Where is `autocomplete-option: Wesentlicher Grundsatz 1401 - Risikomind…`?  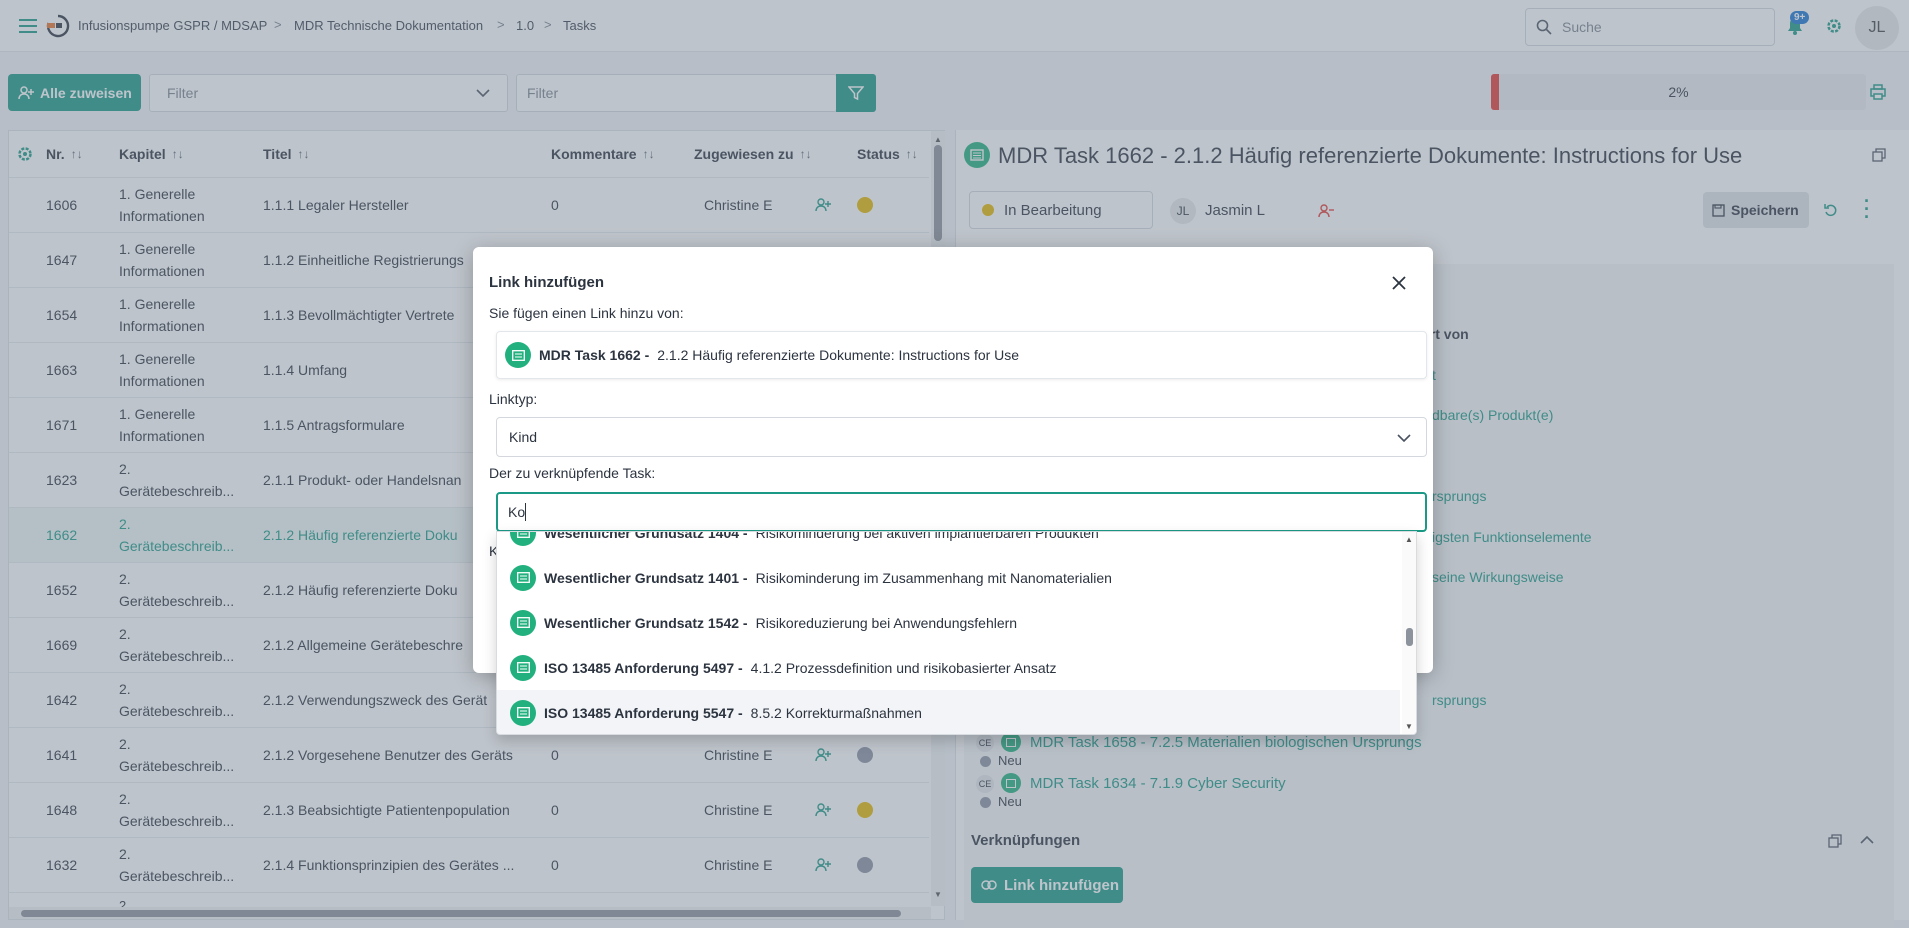 autocomplete-option: Wesentlicher Grundsatz 1401 - Risikomind… is located at coordinates (948, 577).